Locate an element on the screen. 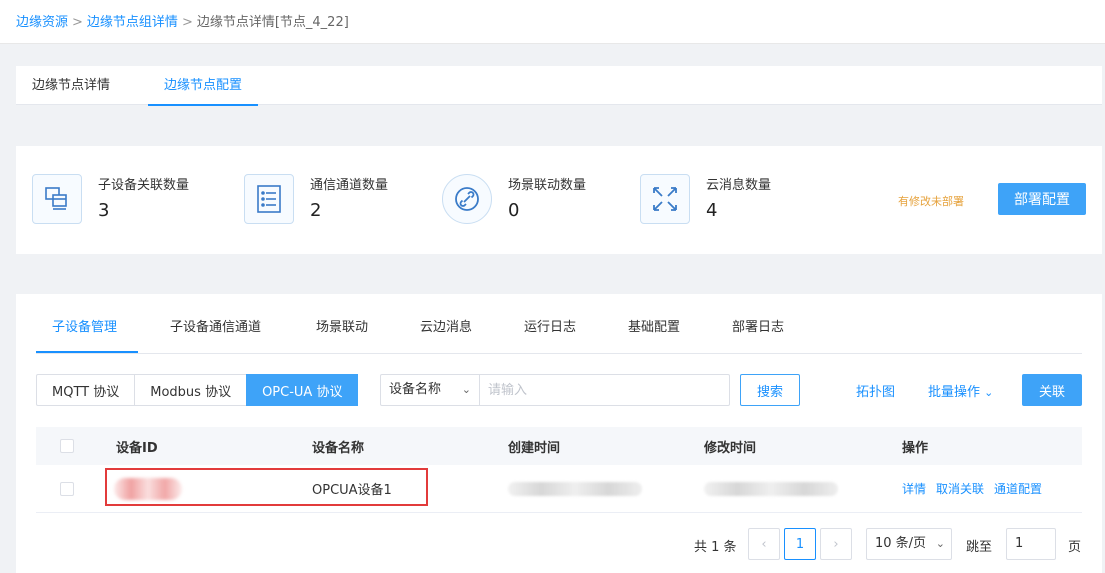  prev-page-button: ‹ is located at coordinates (764, 544).